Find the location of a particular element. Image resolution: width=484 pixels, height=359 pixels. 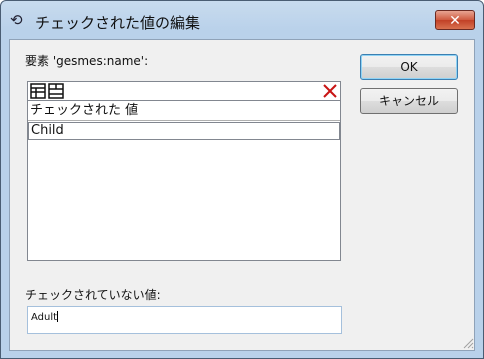

app-icon: ⟲ is located at coordinates (16, 20).